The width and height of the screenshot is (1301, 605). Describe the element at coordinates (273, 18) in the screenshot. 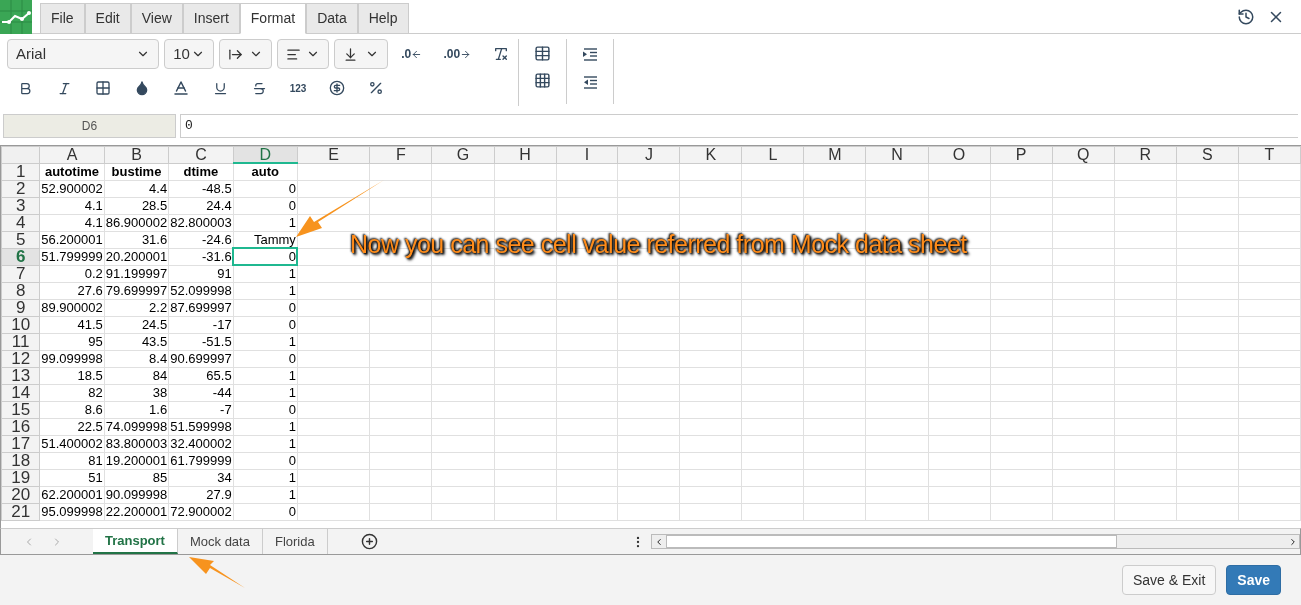

I see `menu-tab: Format` at that location.